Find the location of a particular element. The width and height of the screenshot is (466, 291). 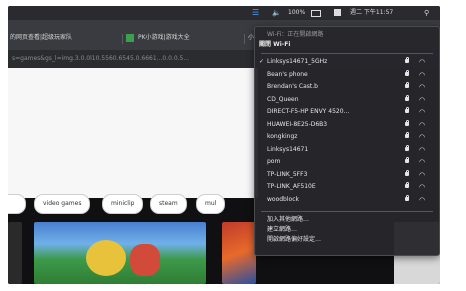

wifi-network-name: HUAWEI-8E25-D6B3 is located at coordinates (297, 124).